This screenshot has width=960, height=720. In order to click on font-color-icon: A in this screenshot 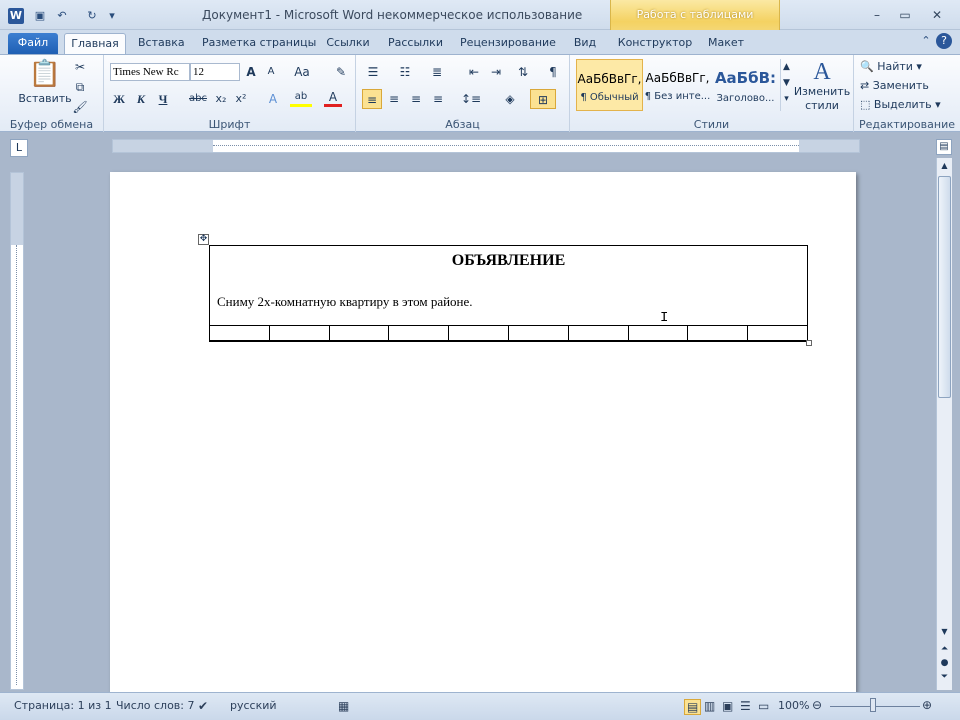, I will do `click(333, 98)`.